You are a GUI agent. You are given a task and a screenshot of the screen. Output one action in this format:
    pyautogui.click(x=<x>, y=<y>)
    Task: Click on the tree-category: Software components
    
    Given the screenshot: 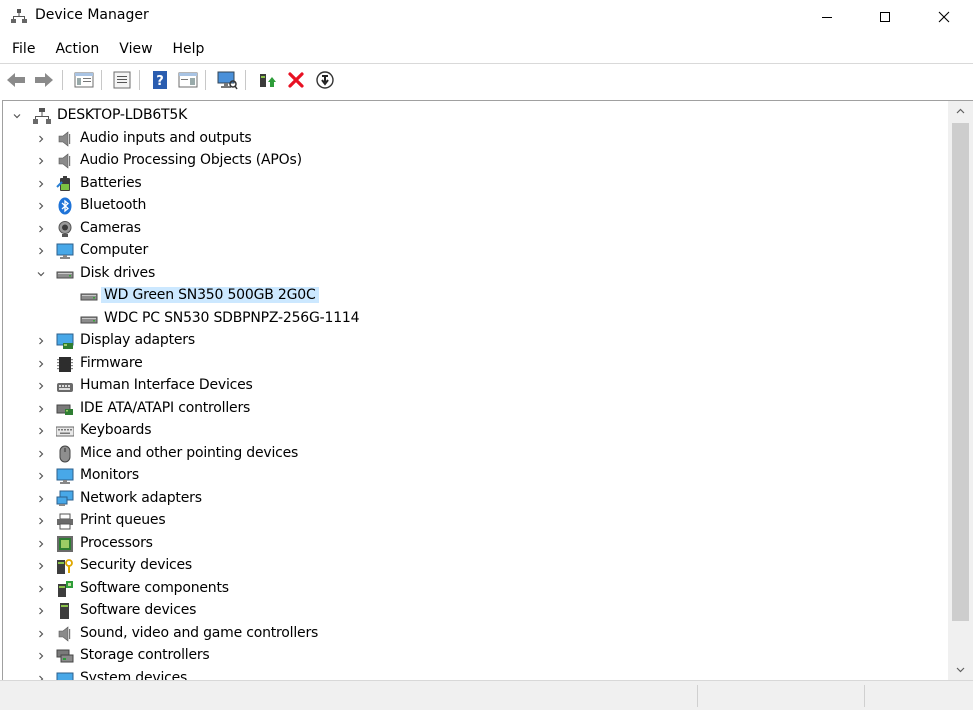 What is the action you would take?
    pyautogui.click(x=476, y=589)
    